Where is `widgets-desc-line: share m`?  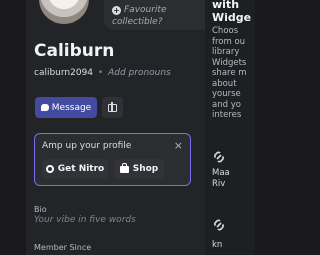
widgets-desc-line: share m is located at coordinates (229, 73).